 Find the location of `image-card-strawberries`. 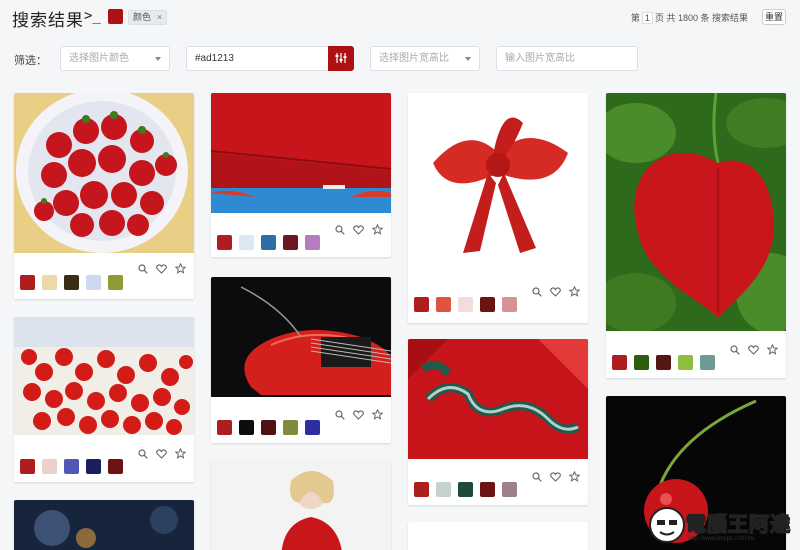

image-card-strawberries is located at coordinates (104, 196).